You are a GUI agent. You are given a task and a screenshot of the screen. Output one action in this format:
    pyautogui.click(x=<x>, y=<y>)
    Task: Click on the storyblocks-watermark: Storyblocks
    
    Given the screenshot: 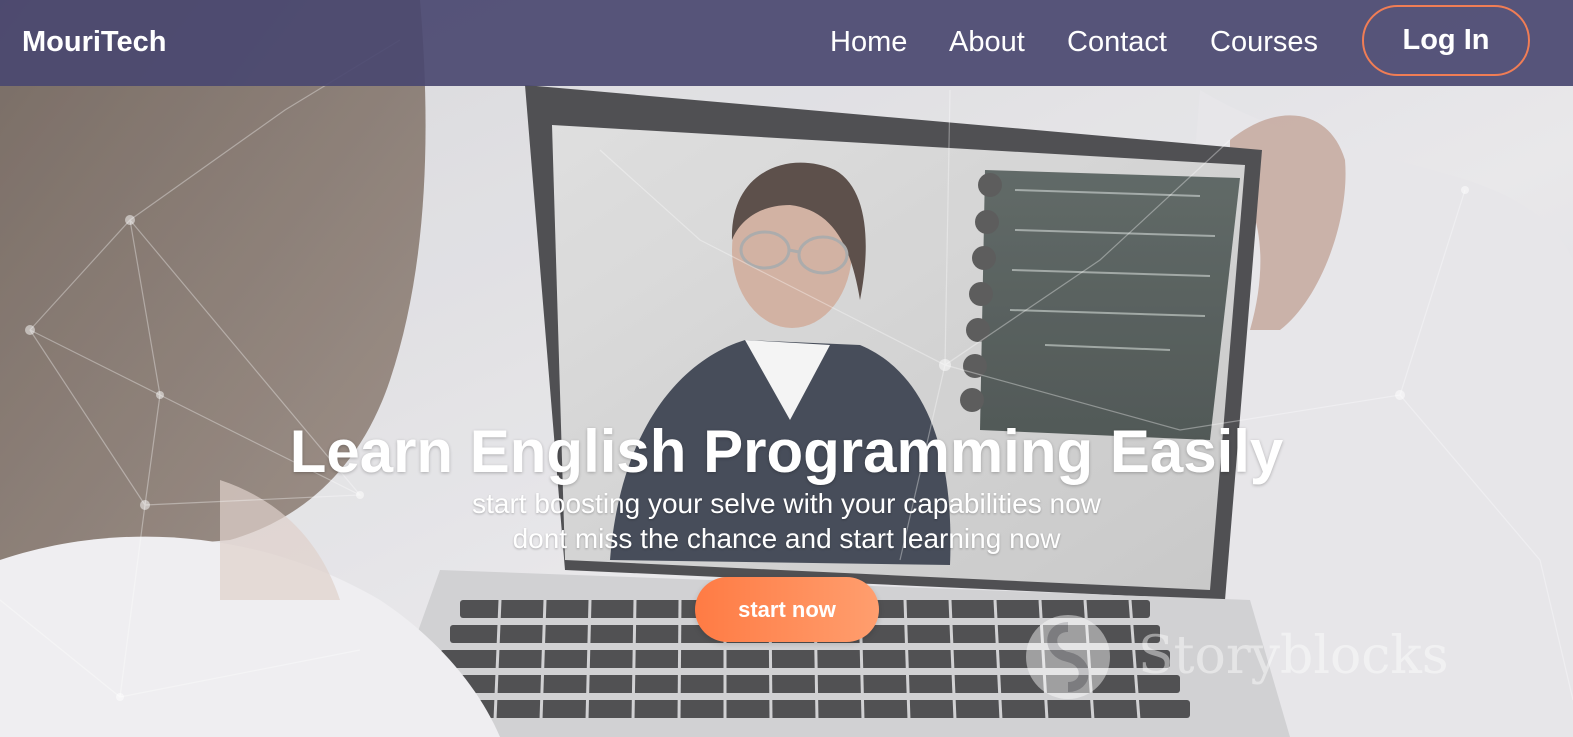 What is the action you would take?
    pyautogui.click(x=1258, y=657)
    